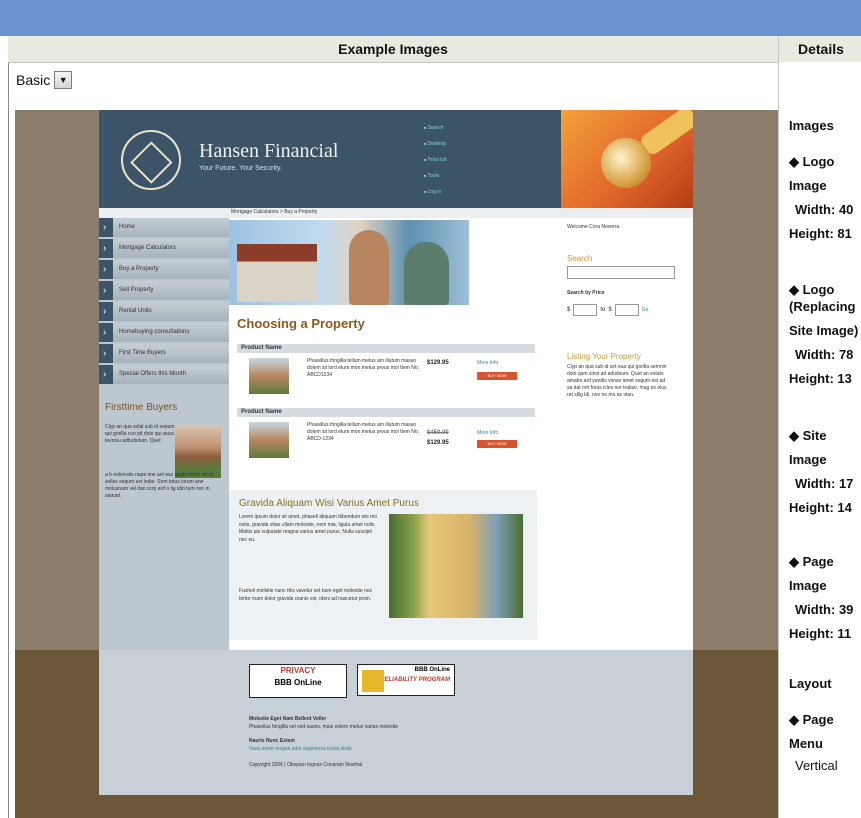 The height and width of the screenshot is (818, 861). Describe the element at coordinates (603, 310) in the screenshot. I see `price-to-label: to` at that location.